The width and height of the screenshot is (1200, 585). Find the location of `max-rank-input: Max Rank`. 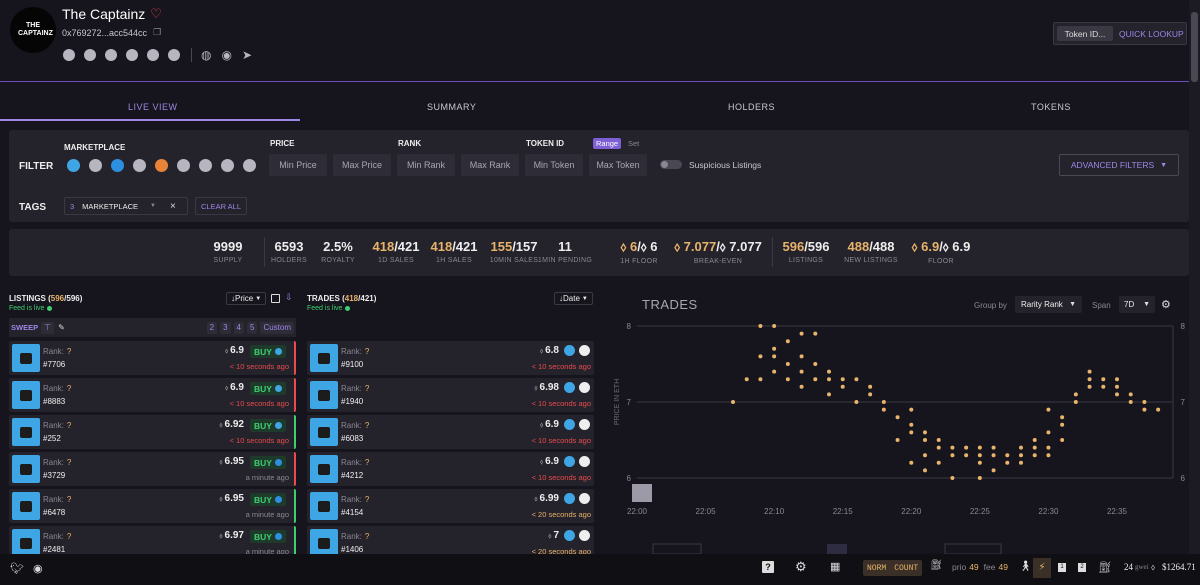

max-rank-input: Max Rank is located at coordinates (490, 165).